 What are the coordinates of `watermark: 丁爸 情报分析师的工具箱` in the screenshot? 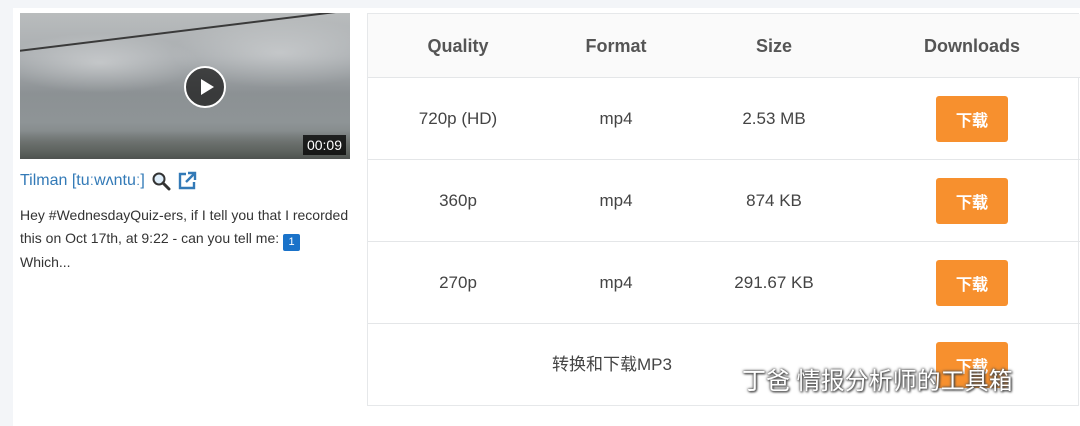 It's located at (856, 378).